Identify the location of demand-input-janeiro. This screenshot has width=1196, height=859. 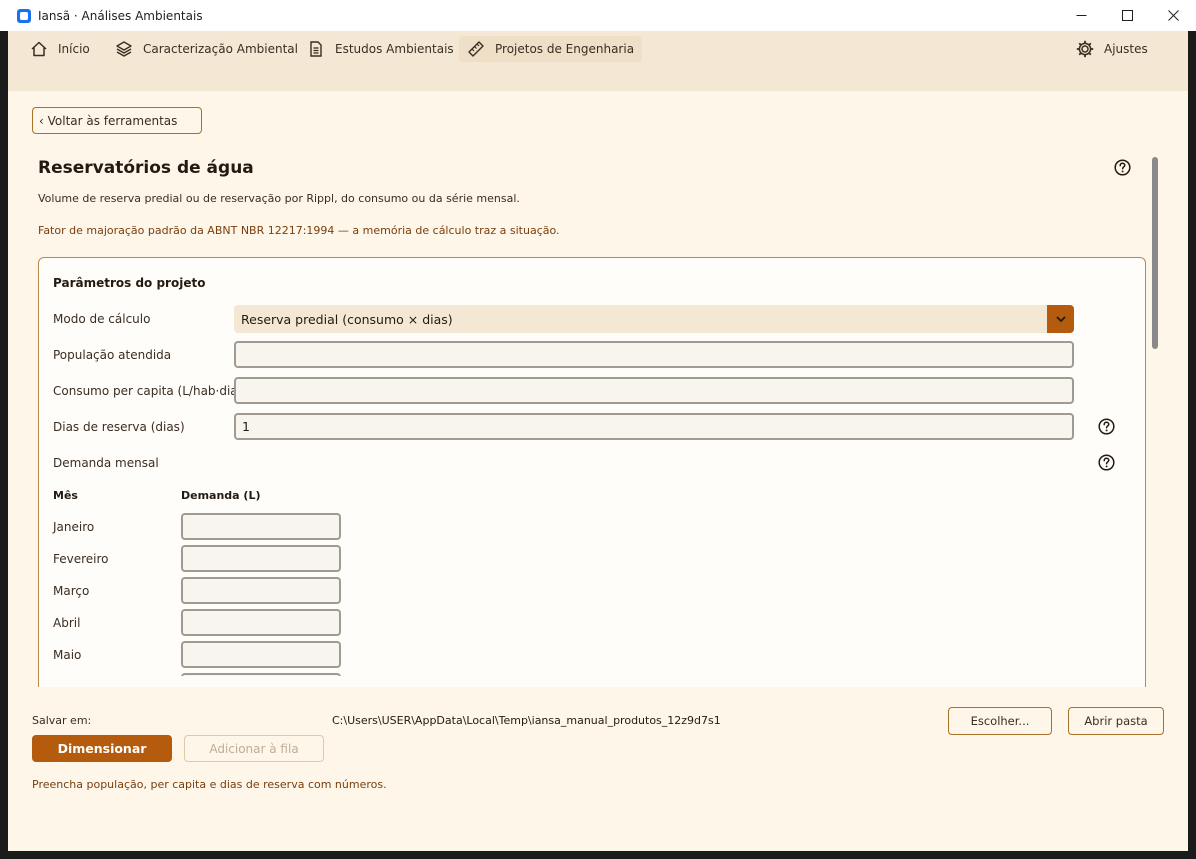
(261, 526).